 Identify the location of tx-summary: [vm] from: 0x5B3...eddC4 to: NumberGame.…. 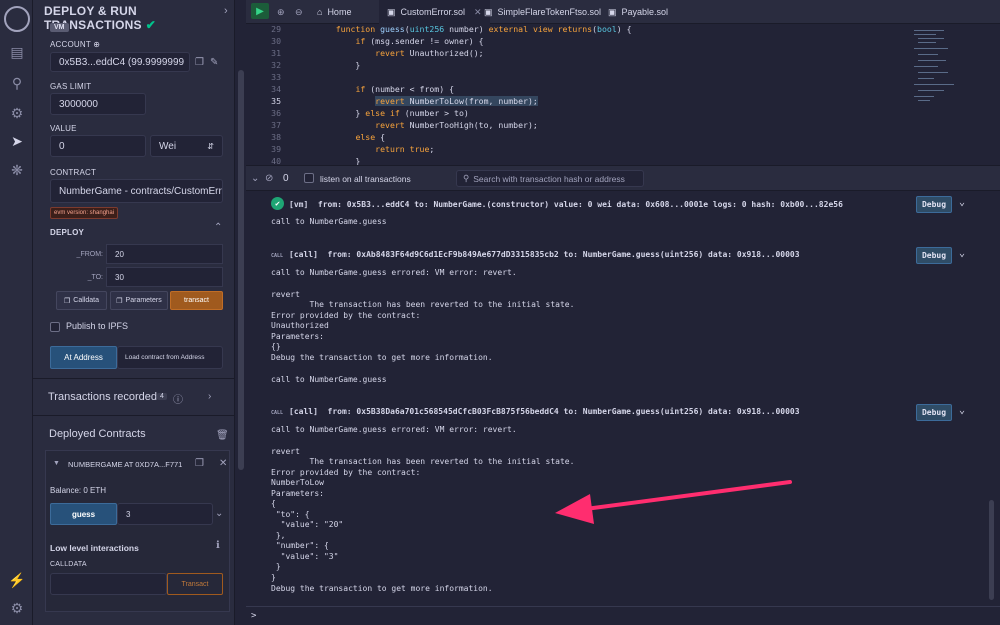
(566, 204).